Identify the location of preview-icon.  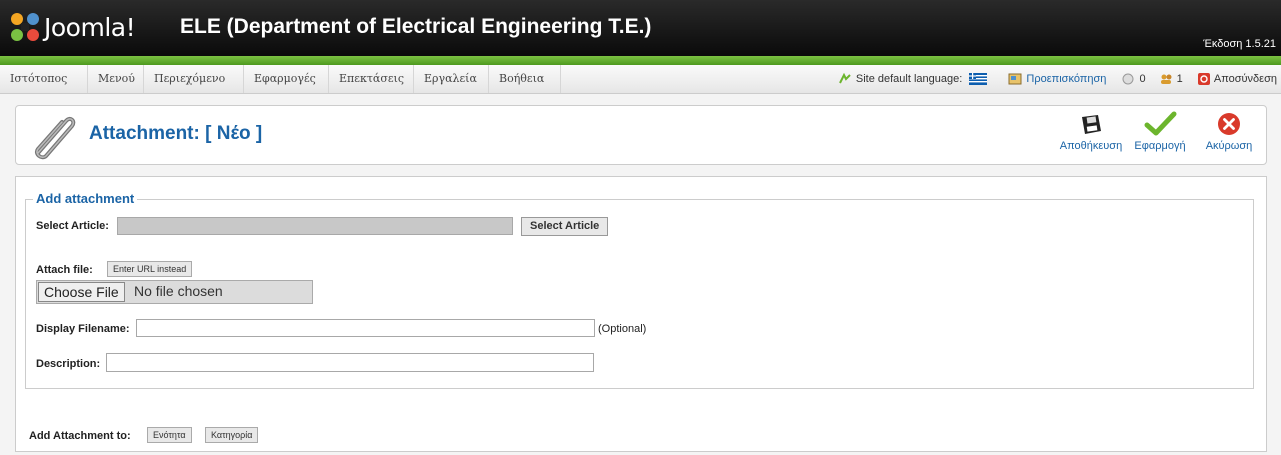
(1015, 79).